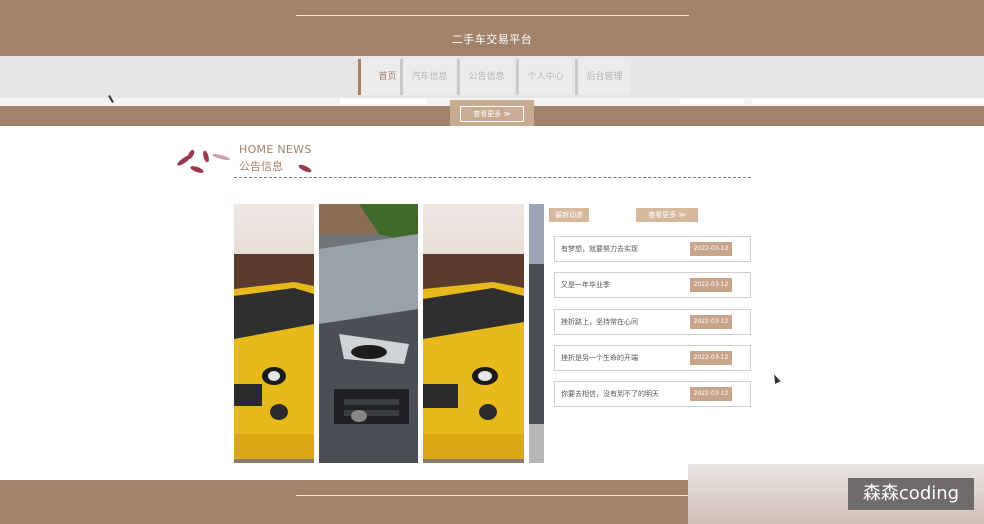  I want to click on news-item-title: 又是一年毕业季, so click(585, 285).